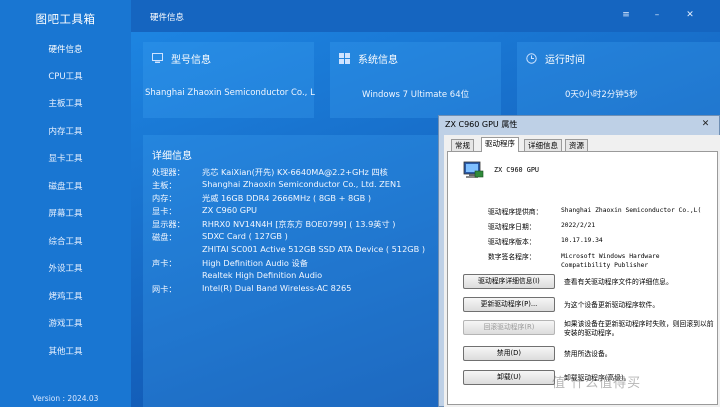 The width and height of the screenshot is (720, 407). What do you see at coordinates (164, 185) in the screenshot?
I see `detail-label-motherboard: 主板：` at bounding box center [164, 185].